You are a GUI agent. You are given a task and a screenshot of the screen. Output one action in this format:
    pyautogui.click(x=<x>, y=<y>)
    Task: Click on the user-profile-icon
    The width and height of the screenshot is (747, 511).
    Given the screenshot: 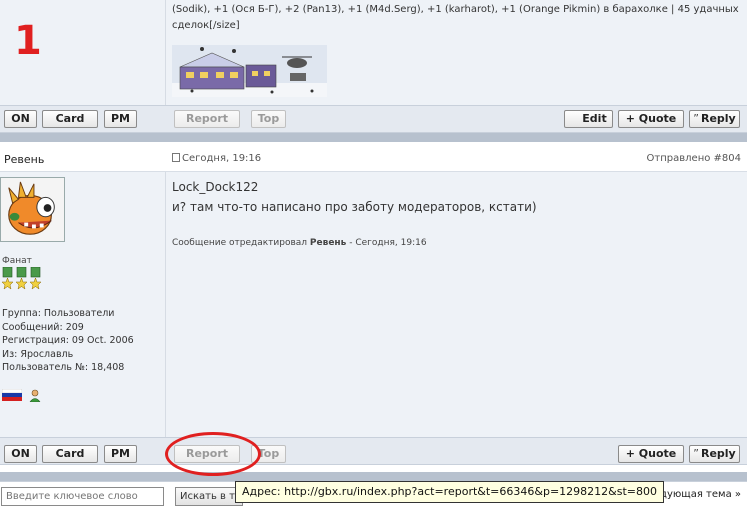 What is the action you would take?
    pyautogui.click(x=34, y=396)
    